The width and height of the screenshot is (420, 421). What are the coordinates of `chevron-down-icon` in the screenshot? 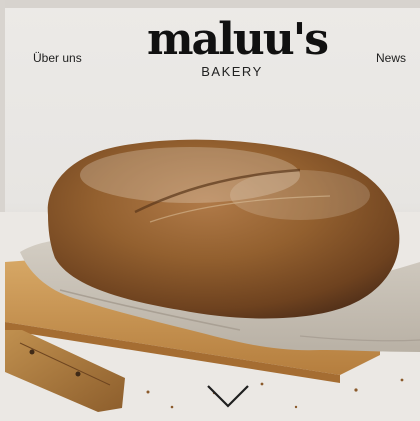 It's located at (228, 397).